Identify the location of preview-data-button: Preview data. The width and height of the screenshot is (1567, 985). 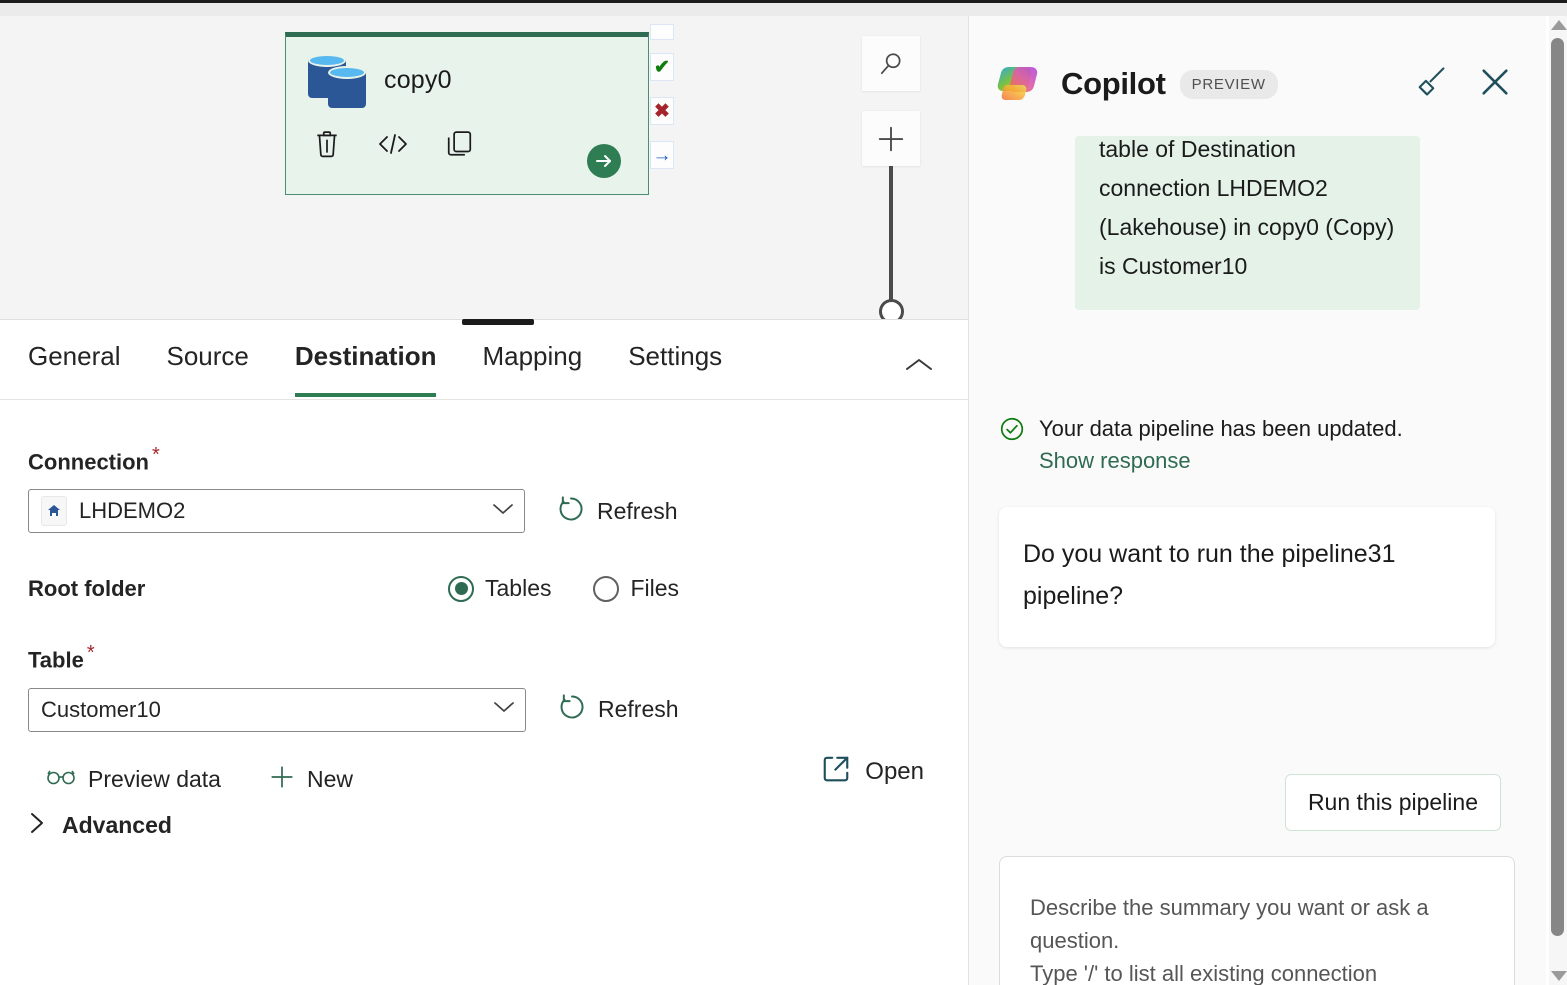
(133, 779).